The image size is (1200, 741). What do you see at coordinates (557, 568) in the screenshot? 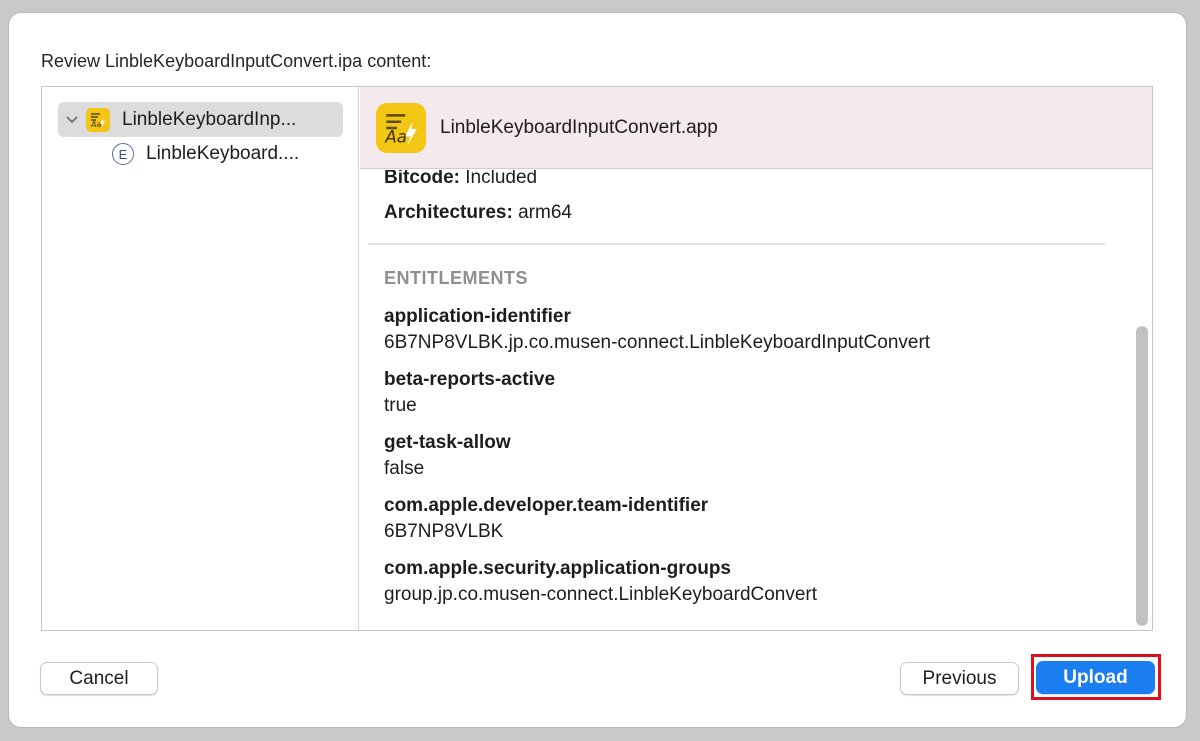
I see `entitlement-key: com.apple.security.application-groups` at bounding box center [557, 568].